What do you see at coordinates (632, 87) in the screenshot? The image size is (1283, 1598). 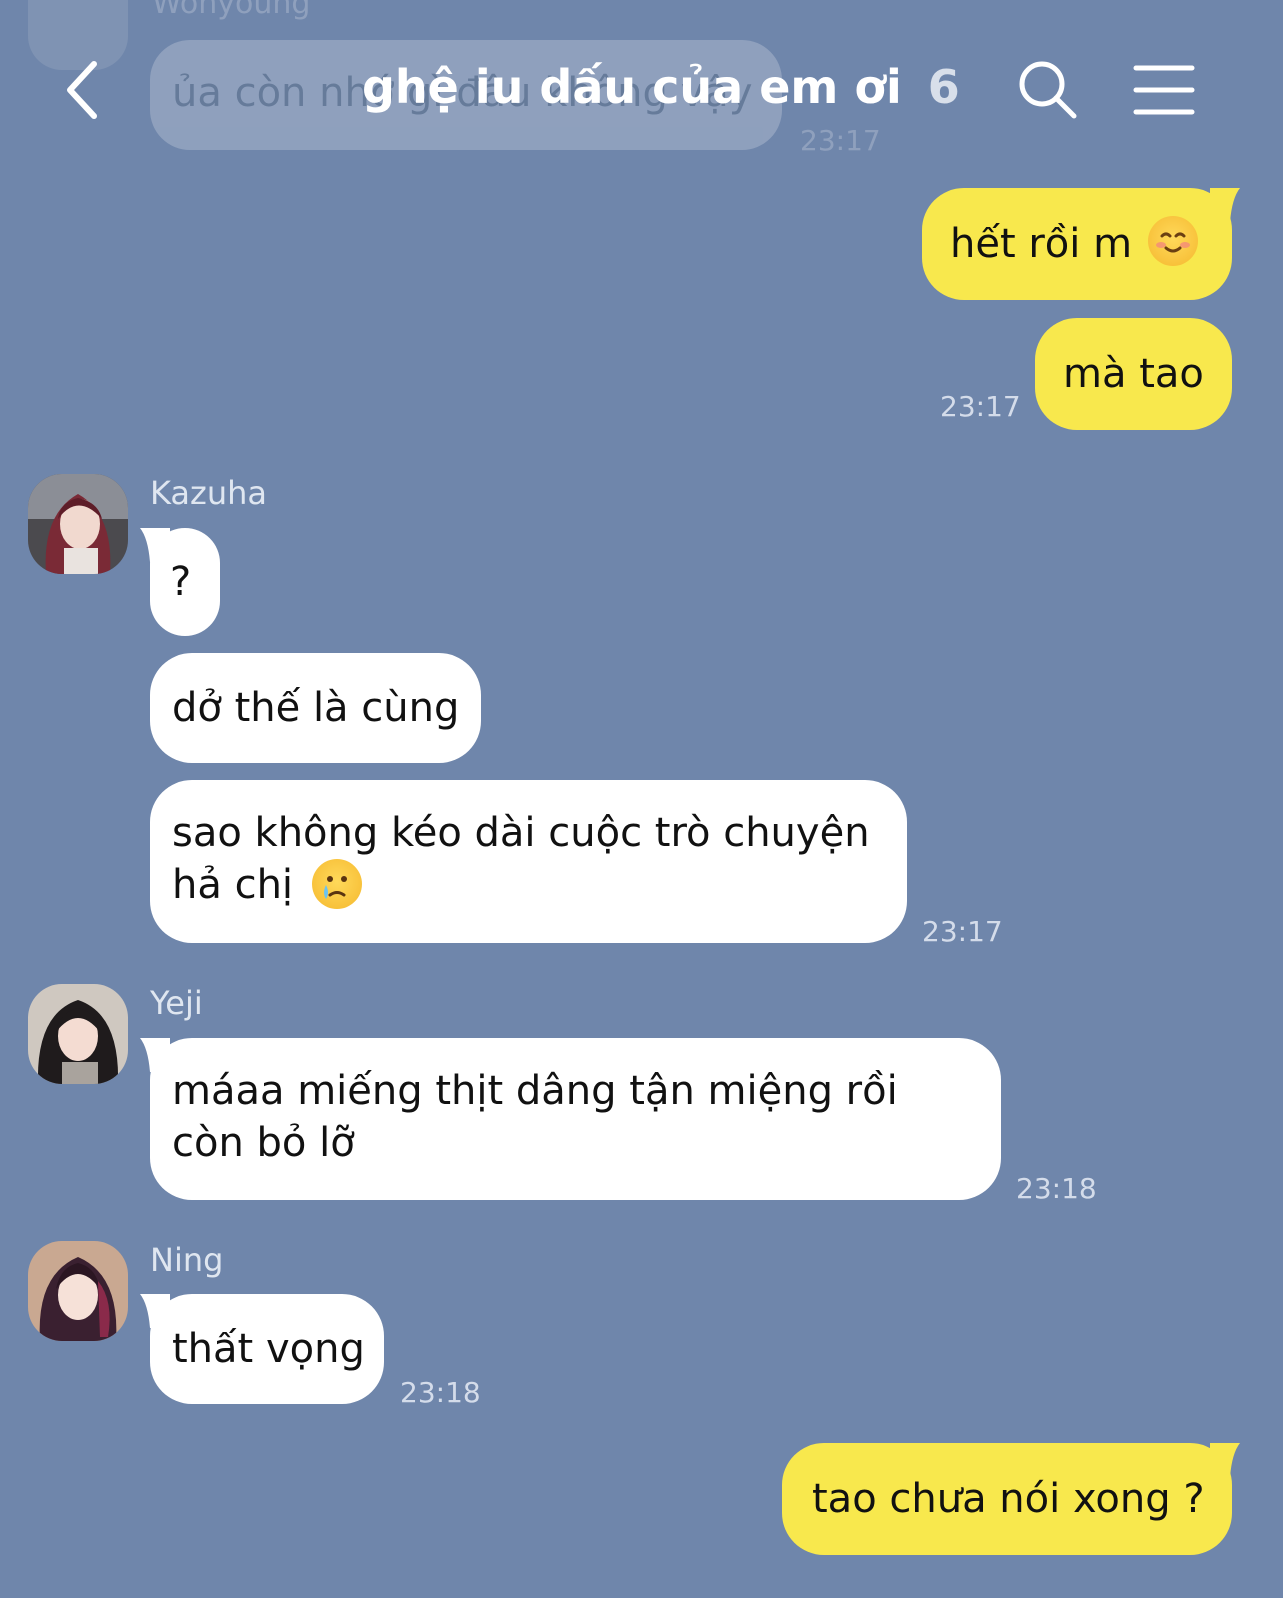 I see `chat-title: ghệ iu dấu của em ơi` at bounding box center [632, 87].